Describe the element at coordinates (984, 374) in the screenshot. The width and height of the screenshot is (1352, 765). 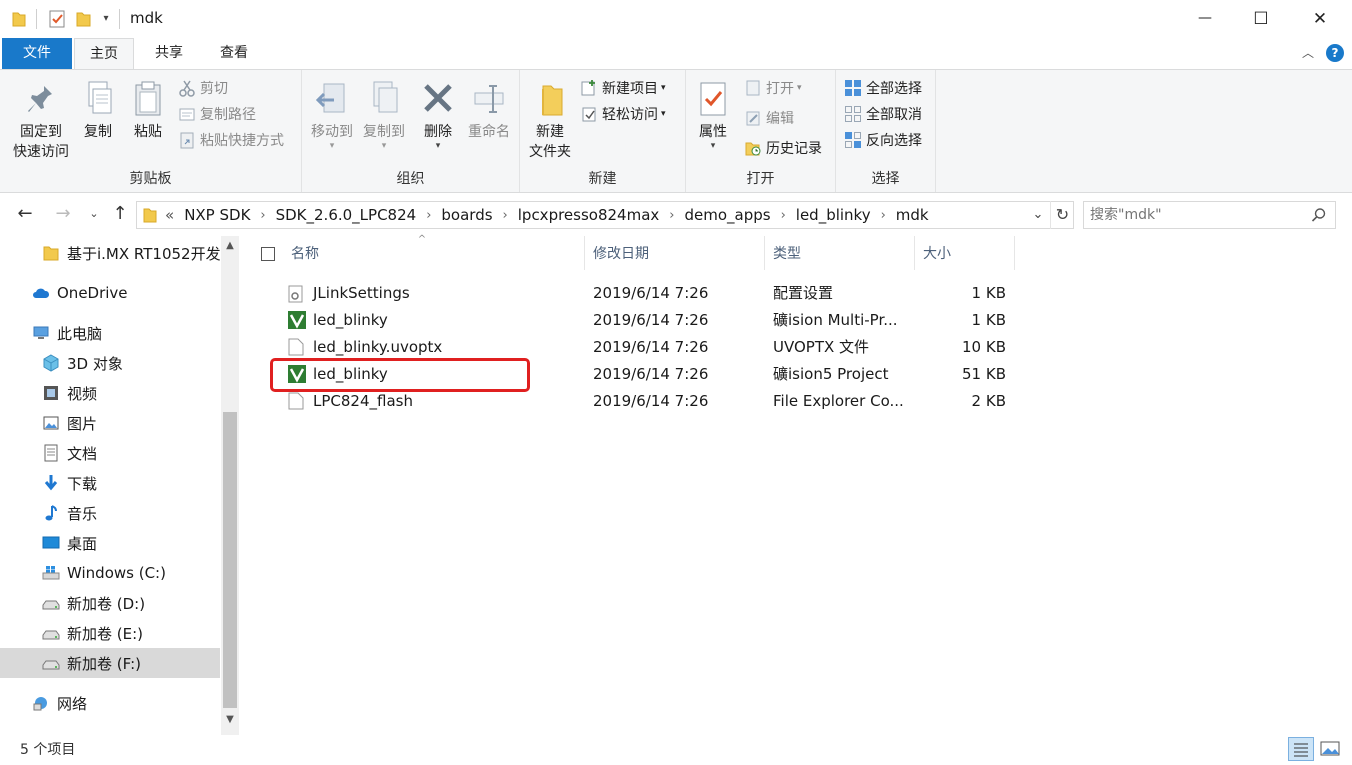
I see `file-size: 51 KB` at that location.